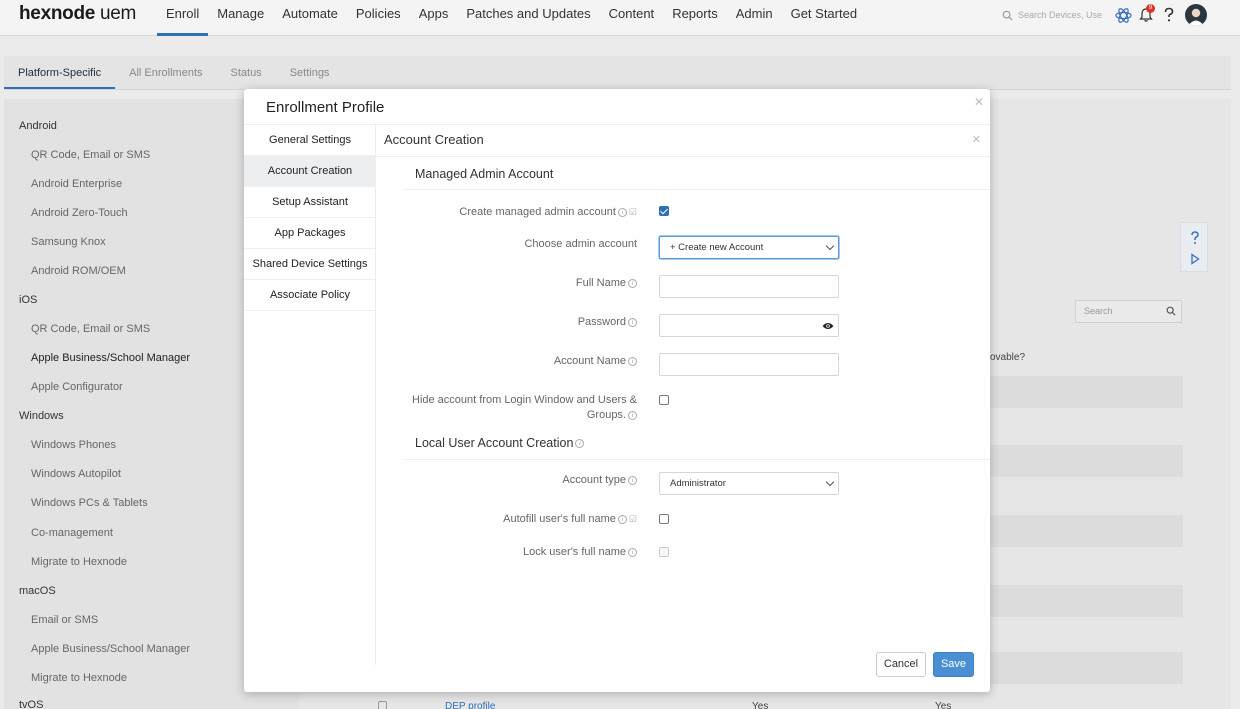 The image size is (1240, 709). What do you see at coordinates (28, 300) in the screenshot?
I see `sidebar-group-ios: iOS` at bounding box center [28, 300].